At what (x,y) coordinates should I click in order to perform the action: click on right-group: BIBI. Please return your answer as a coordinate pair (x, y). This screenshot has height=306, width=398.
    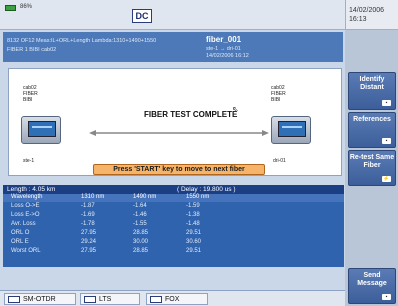
    Looking at the image, I should click on (276, 100).